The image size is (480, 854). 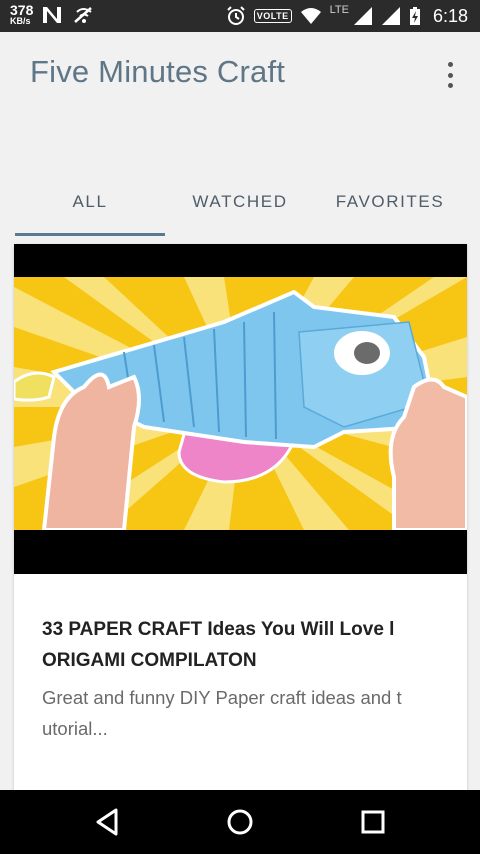 I want to click on tab-favorites: FAVORITES, so click(x=390, y=208).